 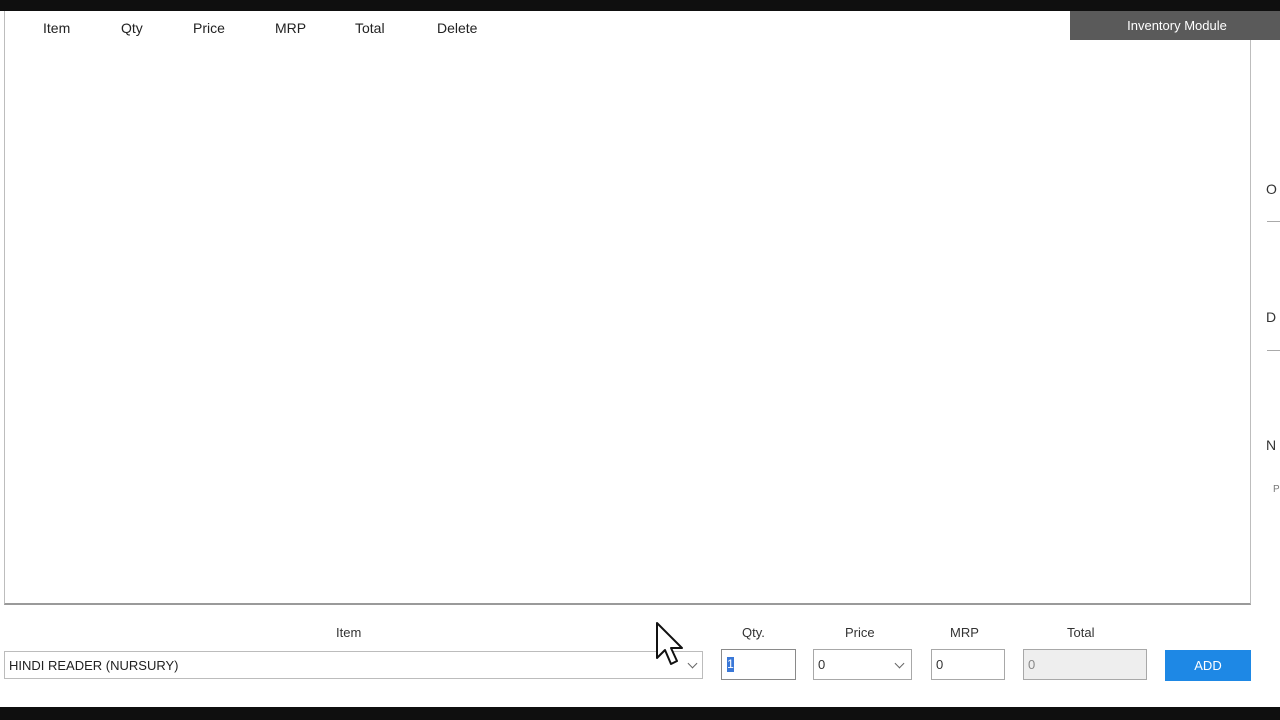 I want to click on mouse-cursor-icon, so click(x=669, y=643).